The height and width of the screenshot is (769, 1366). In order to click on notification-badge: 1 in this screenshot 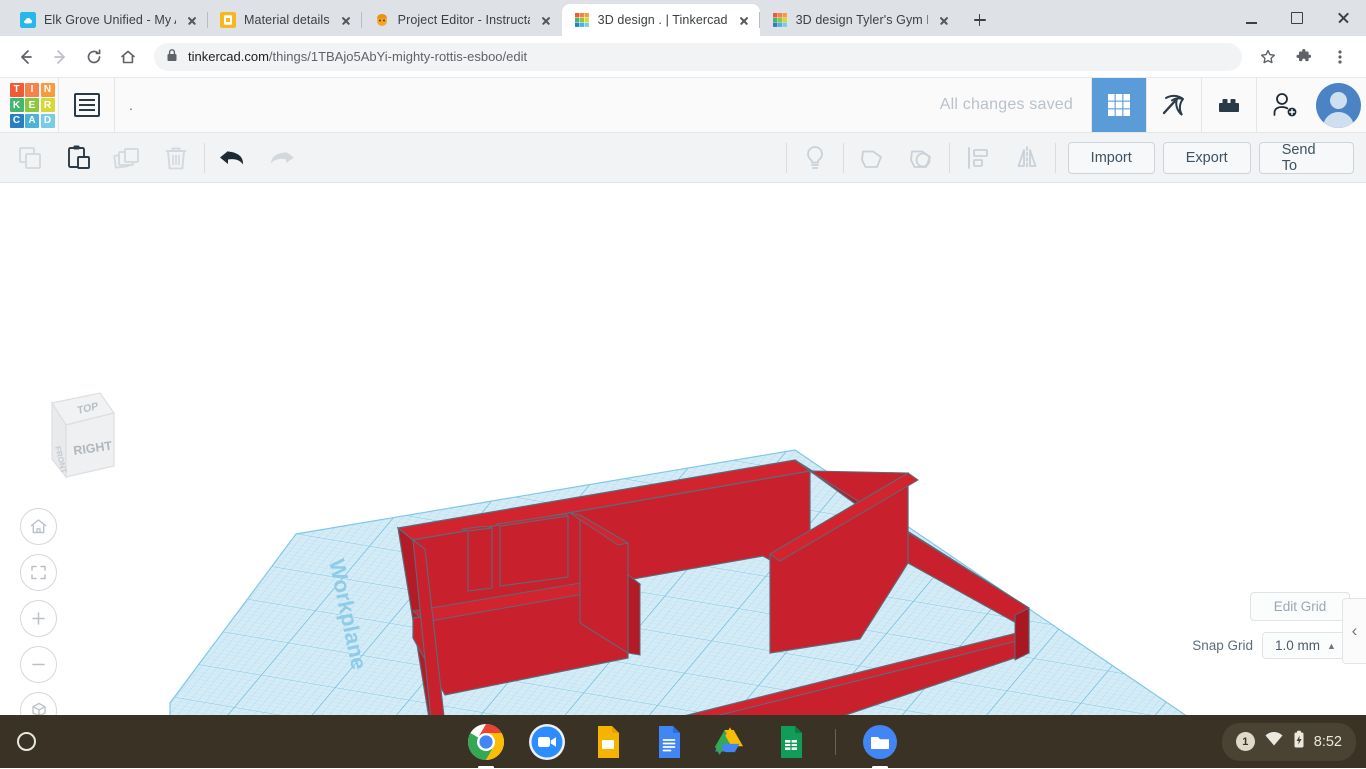, I will do `click(1245, 741)`.